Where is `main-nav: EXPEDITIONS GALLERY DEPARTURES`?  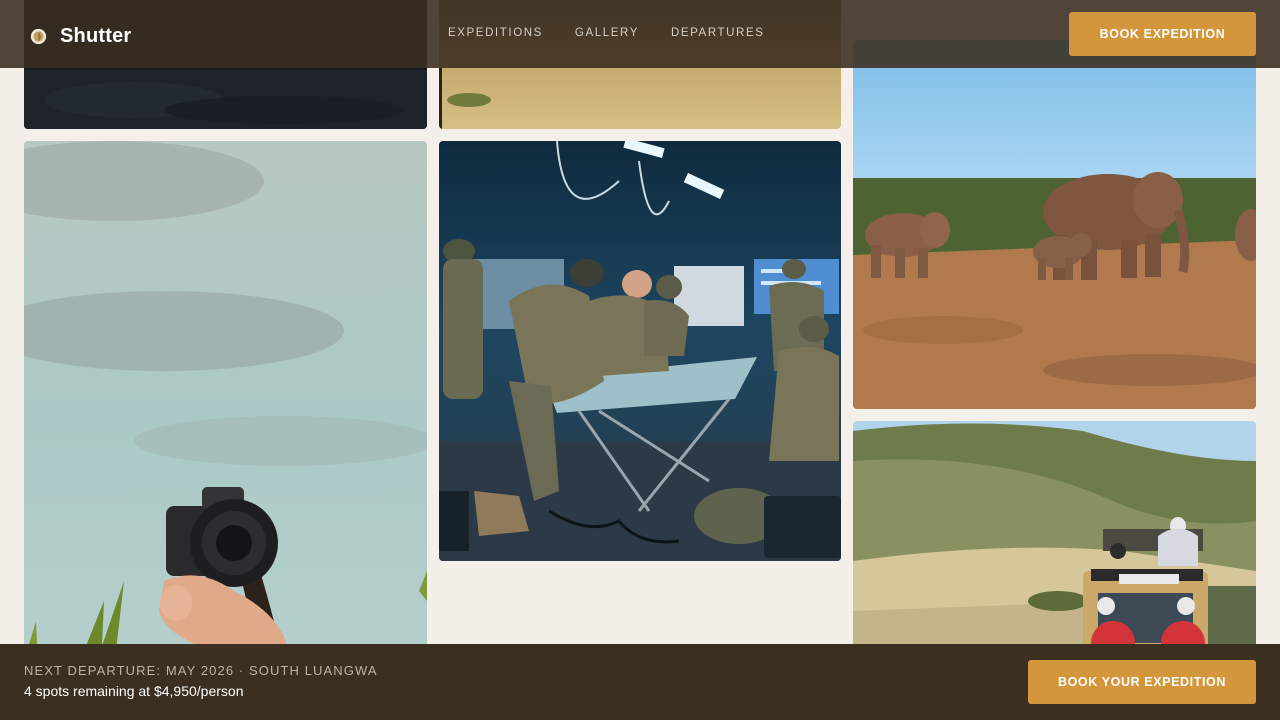 main-nav: EXPEDITIONS GALLERY DEPARTURES is located at coordinates (622, 33).